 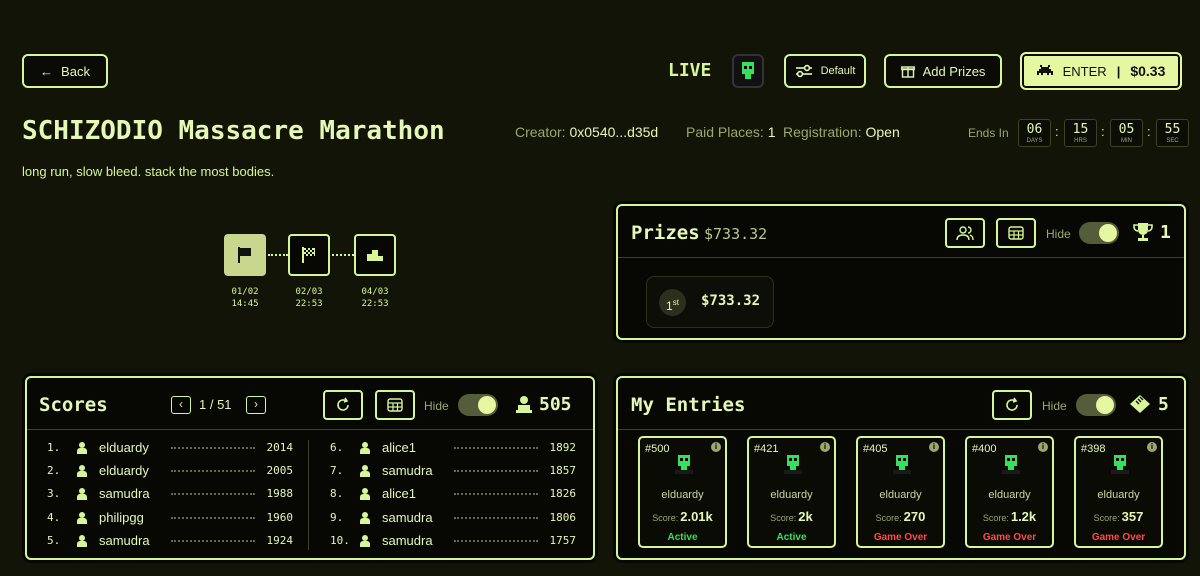 I want to click on timeline-date-results: 04/03 22:53, so click(x=375, y=298).